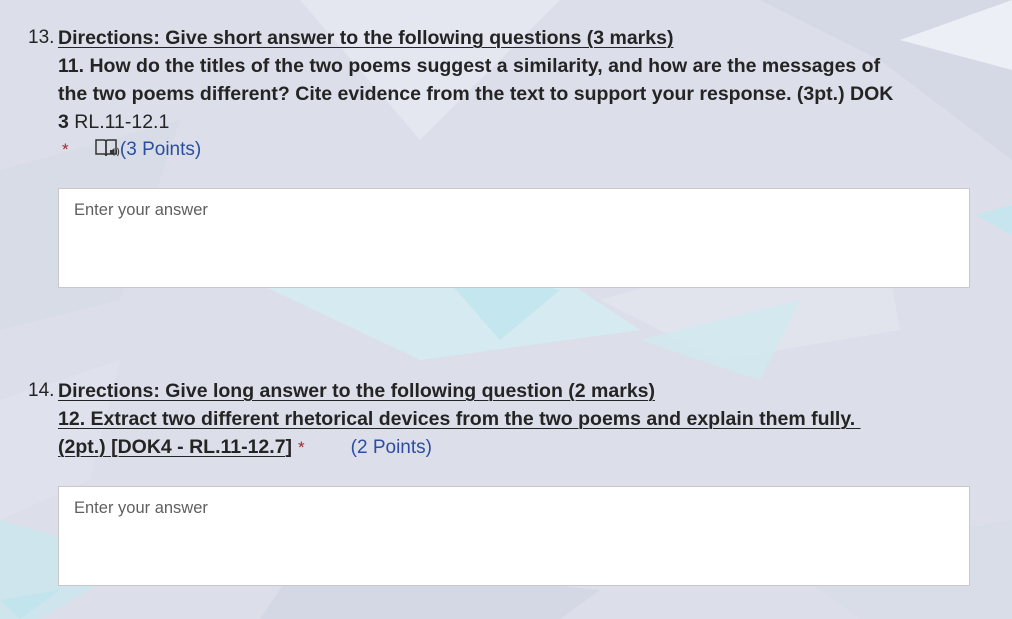 Image resolution: width=1012 pixels, height=619 pixels. I want to click on answer-input-14: Enter your answer, so click(514, 536).